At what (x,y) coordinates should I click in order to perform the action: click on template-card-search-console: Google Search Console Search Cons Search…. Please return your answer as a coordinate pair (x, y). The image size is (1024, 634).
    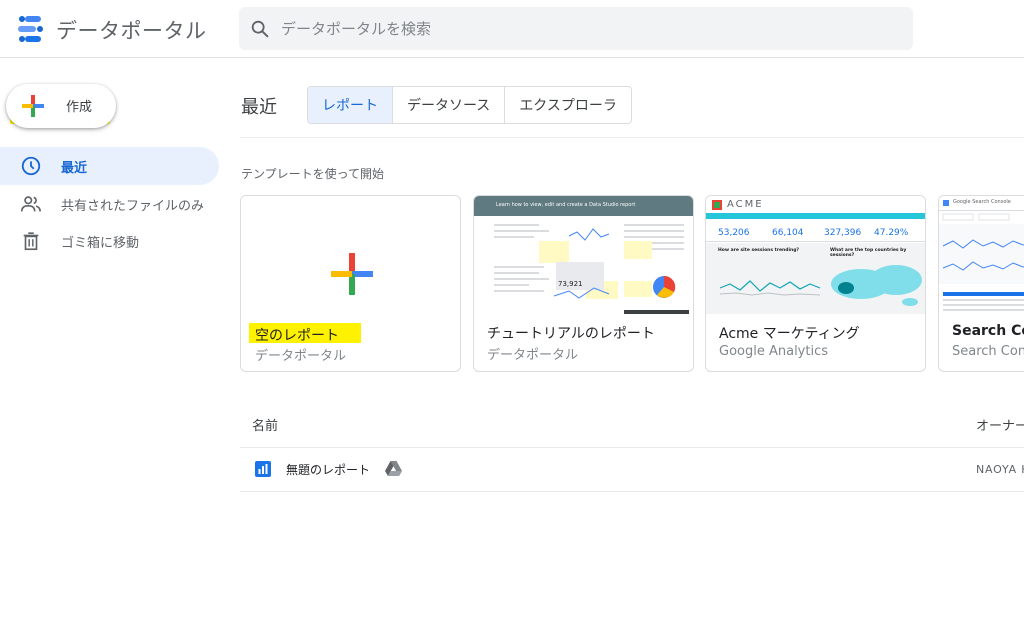
    Looking at the image, I should click on (981, 283).